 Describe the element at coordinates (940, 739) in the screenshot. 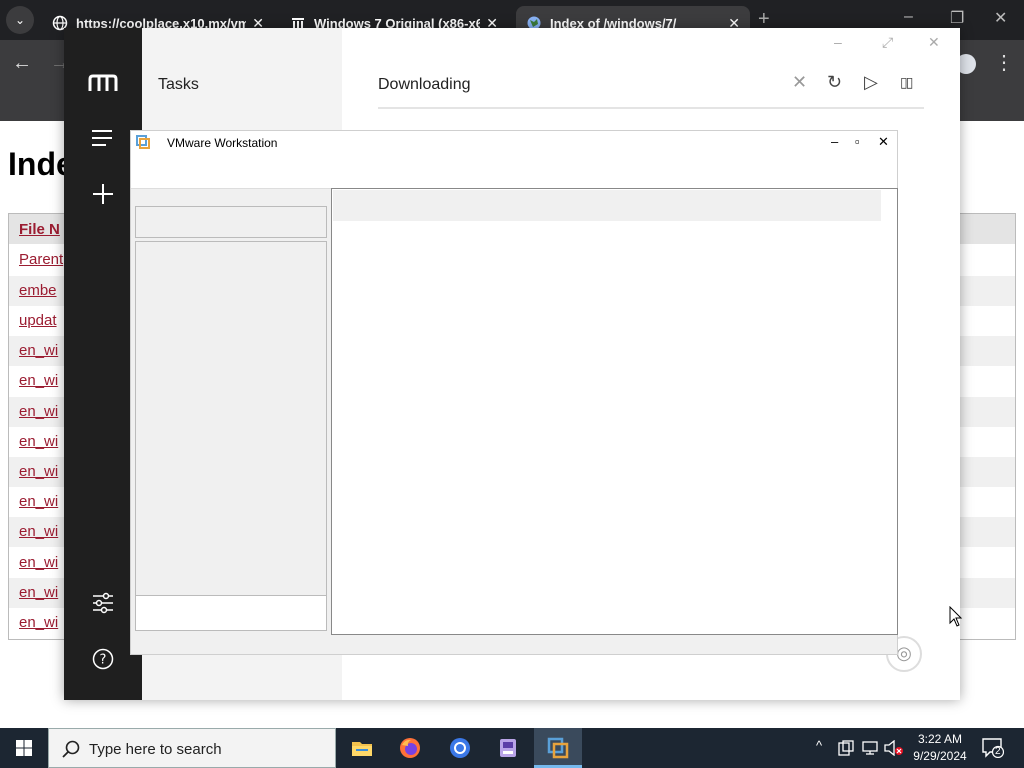

I see `clock-time: 3:22 AM` at that location.